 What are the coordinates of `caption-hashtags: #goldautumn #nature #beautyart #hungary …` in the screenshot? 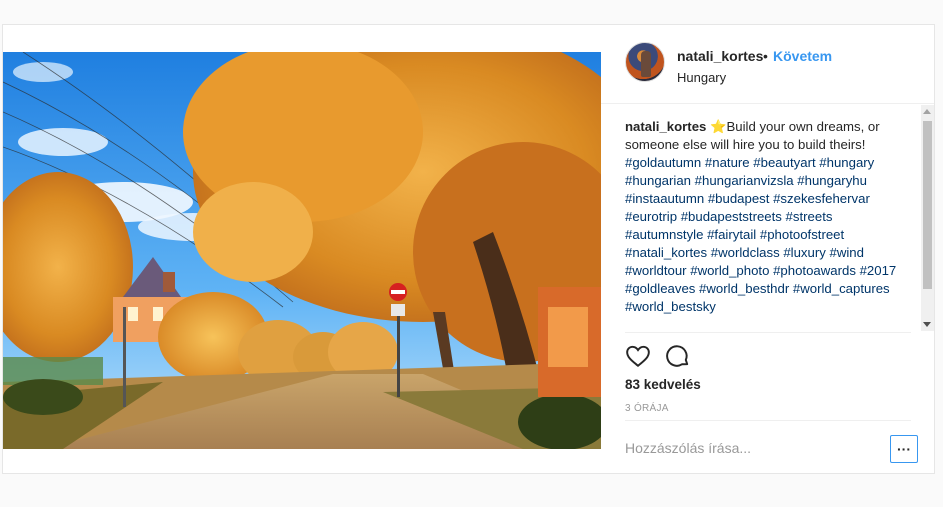 It's located at (760, 234).